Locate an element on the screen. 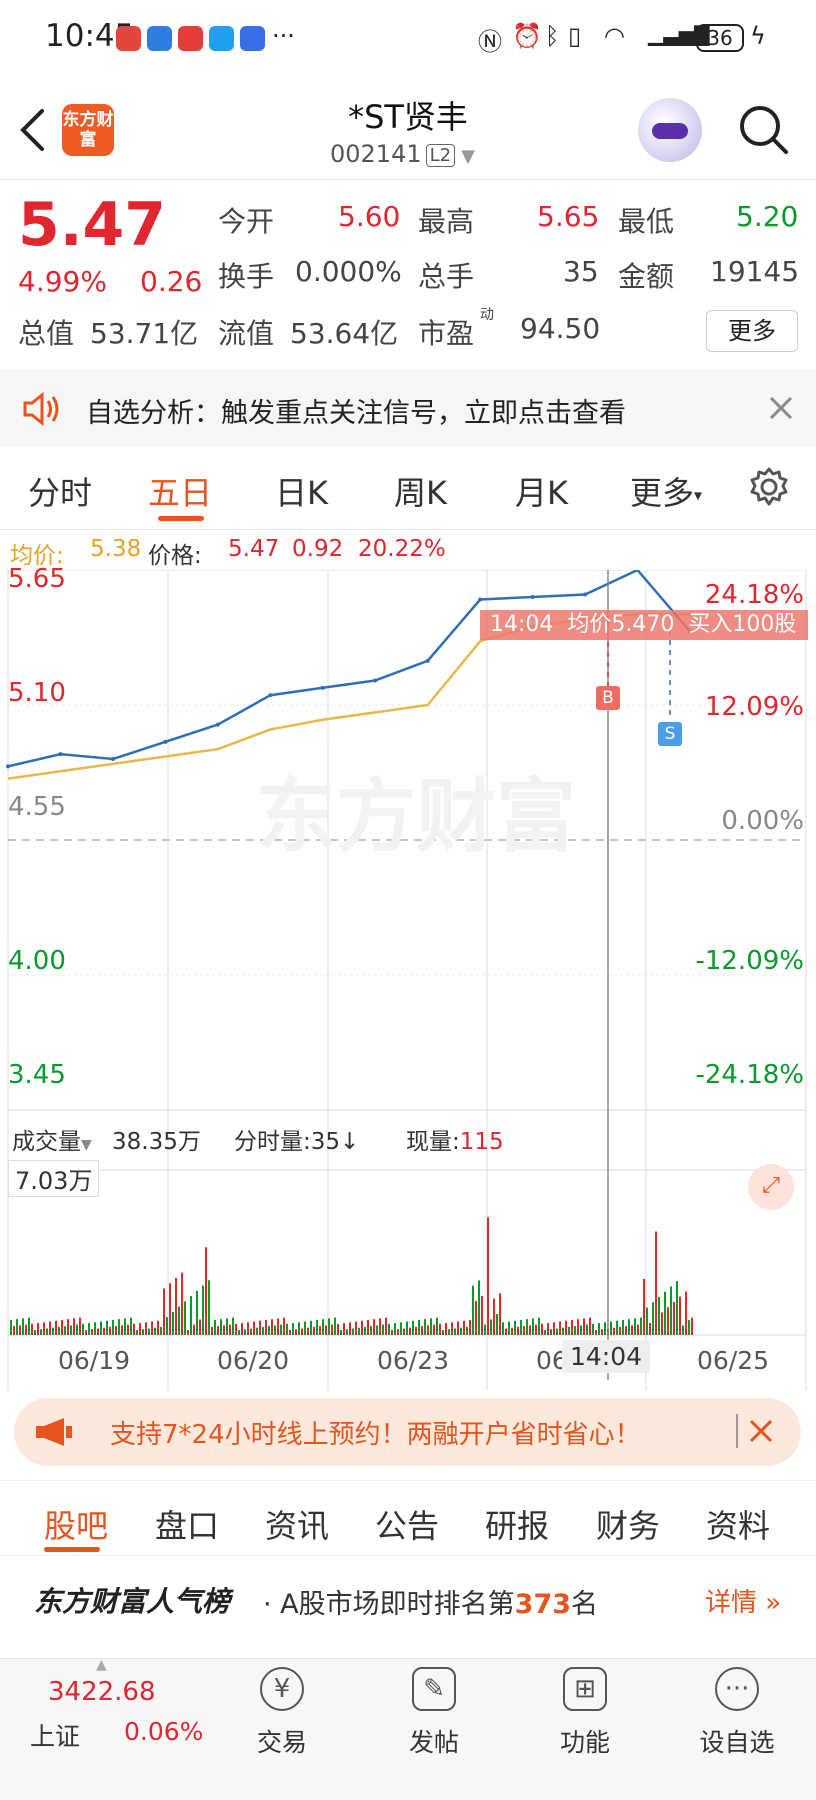  tab-news: 资讯 is located at coordinates (297, 1524).